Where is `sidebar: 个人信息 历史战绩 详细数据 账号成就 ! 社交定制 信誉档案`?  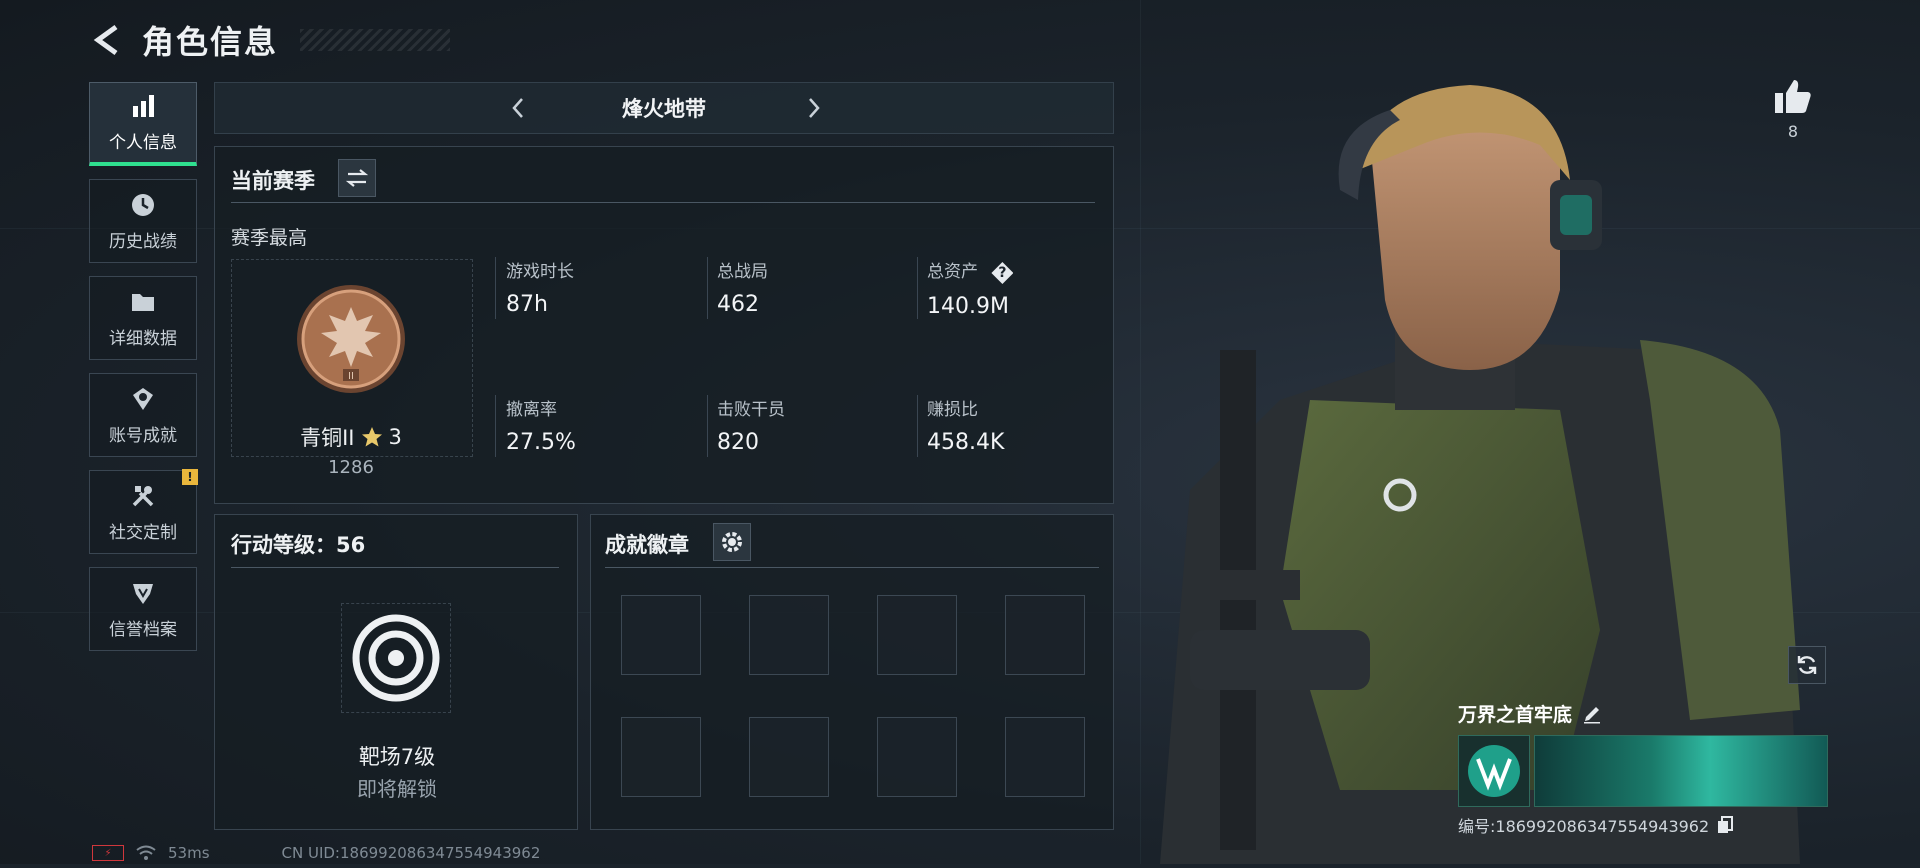
sidebar: 个人信息 历史战绩 详细数据 账号成就 ! 社交定制 信誉档案 is located at coordinates (144, 373).